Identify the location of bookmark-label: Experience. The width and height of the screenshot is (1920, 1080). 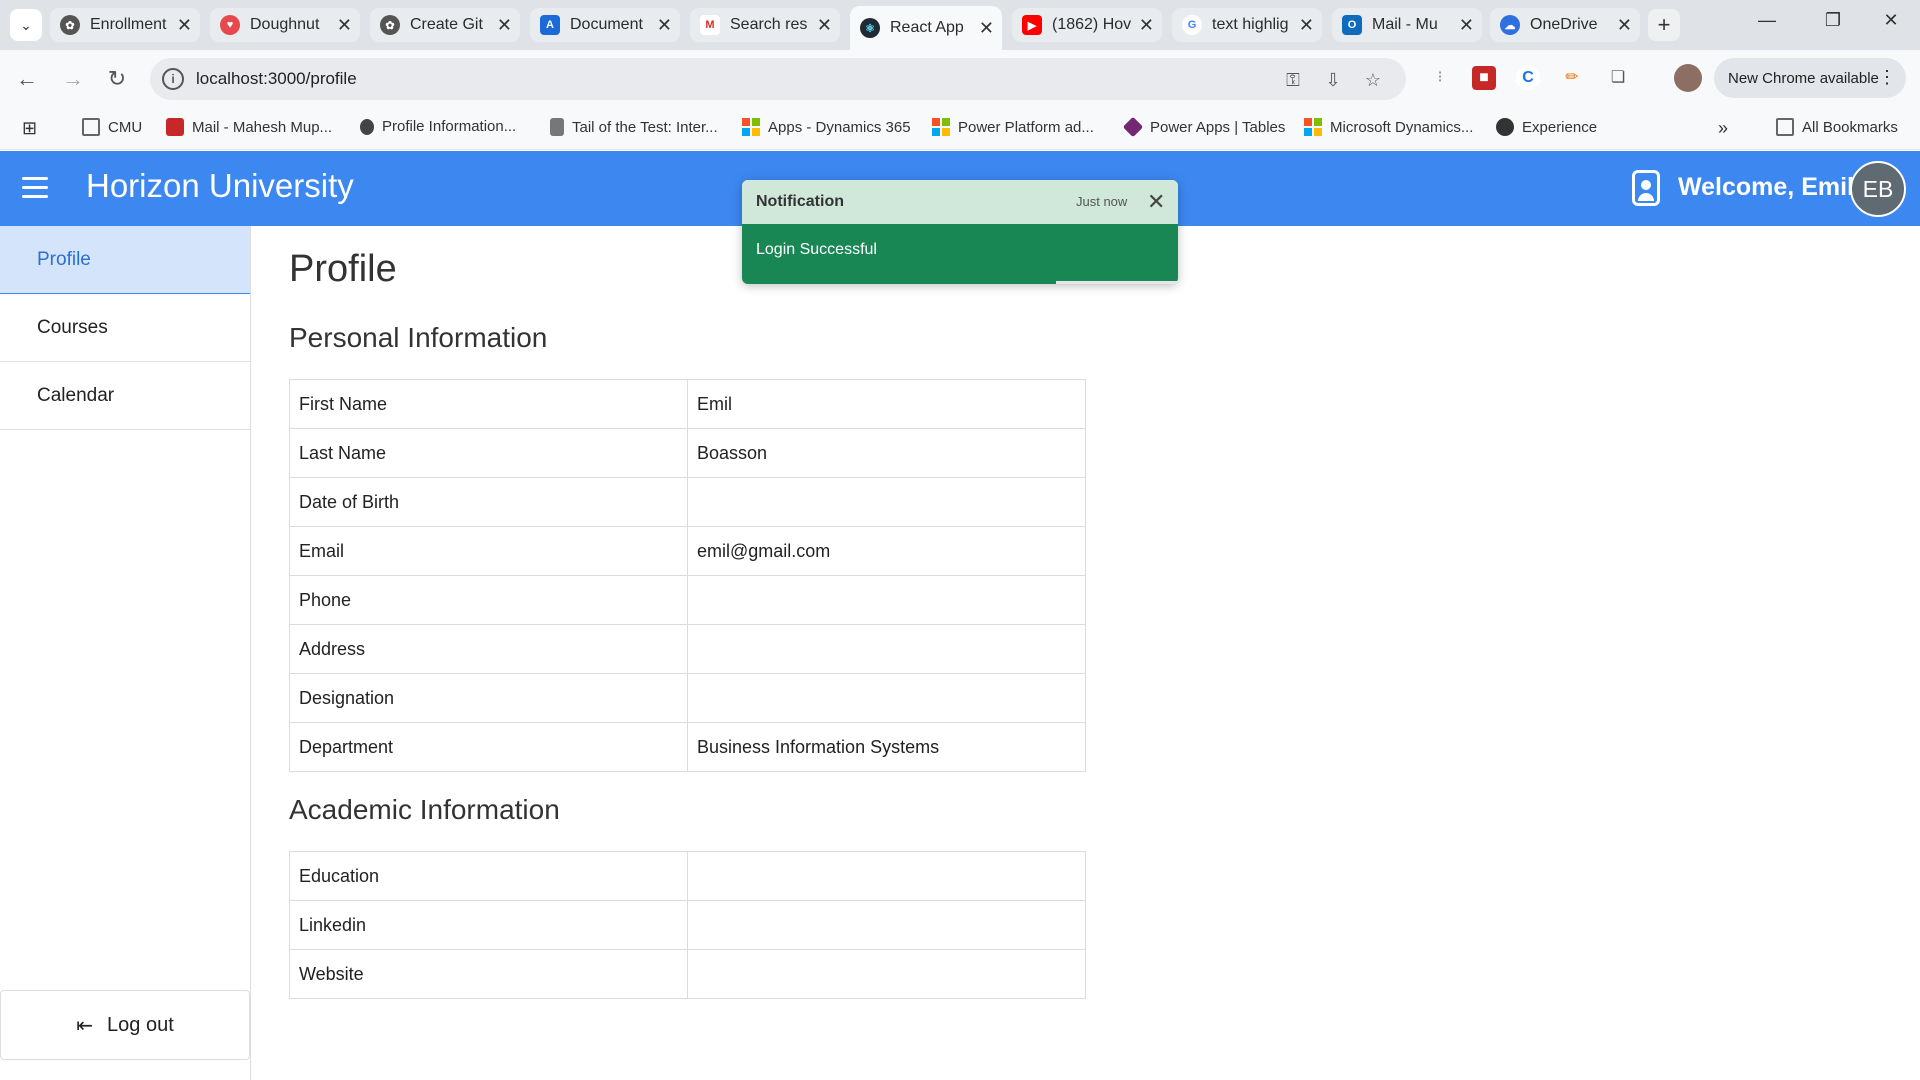
(1560, 127).